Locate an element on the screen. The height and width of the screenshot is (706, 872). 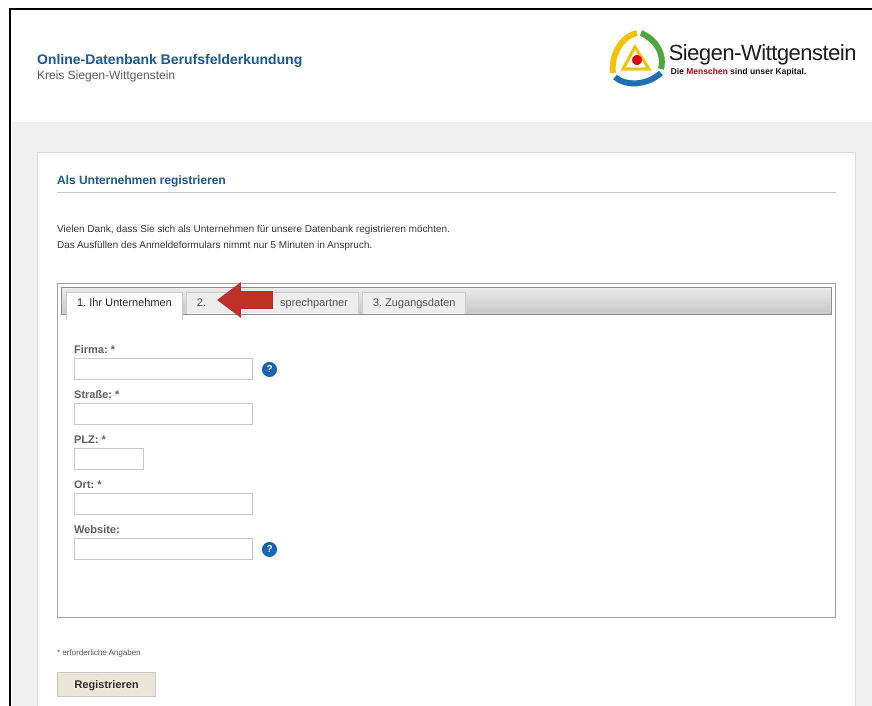
logo-icon is located at coordinates (636, 58).